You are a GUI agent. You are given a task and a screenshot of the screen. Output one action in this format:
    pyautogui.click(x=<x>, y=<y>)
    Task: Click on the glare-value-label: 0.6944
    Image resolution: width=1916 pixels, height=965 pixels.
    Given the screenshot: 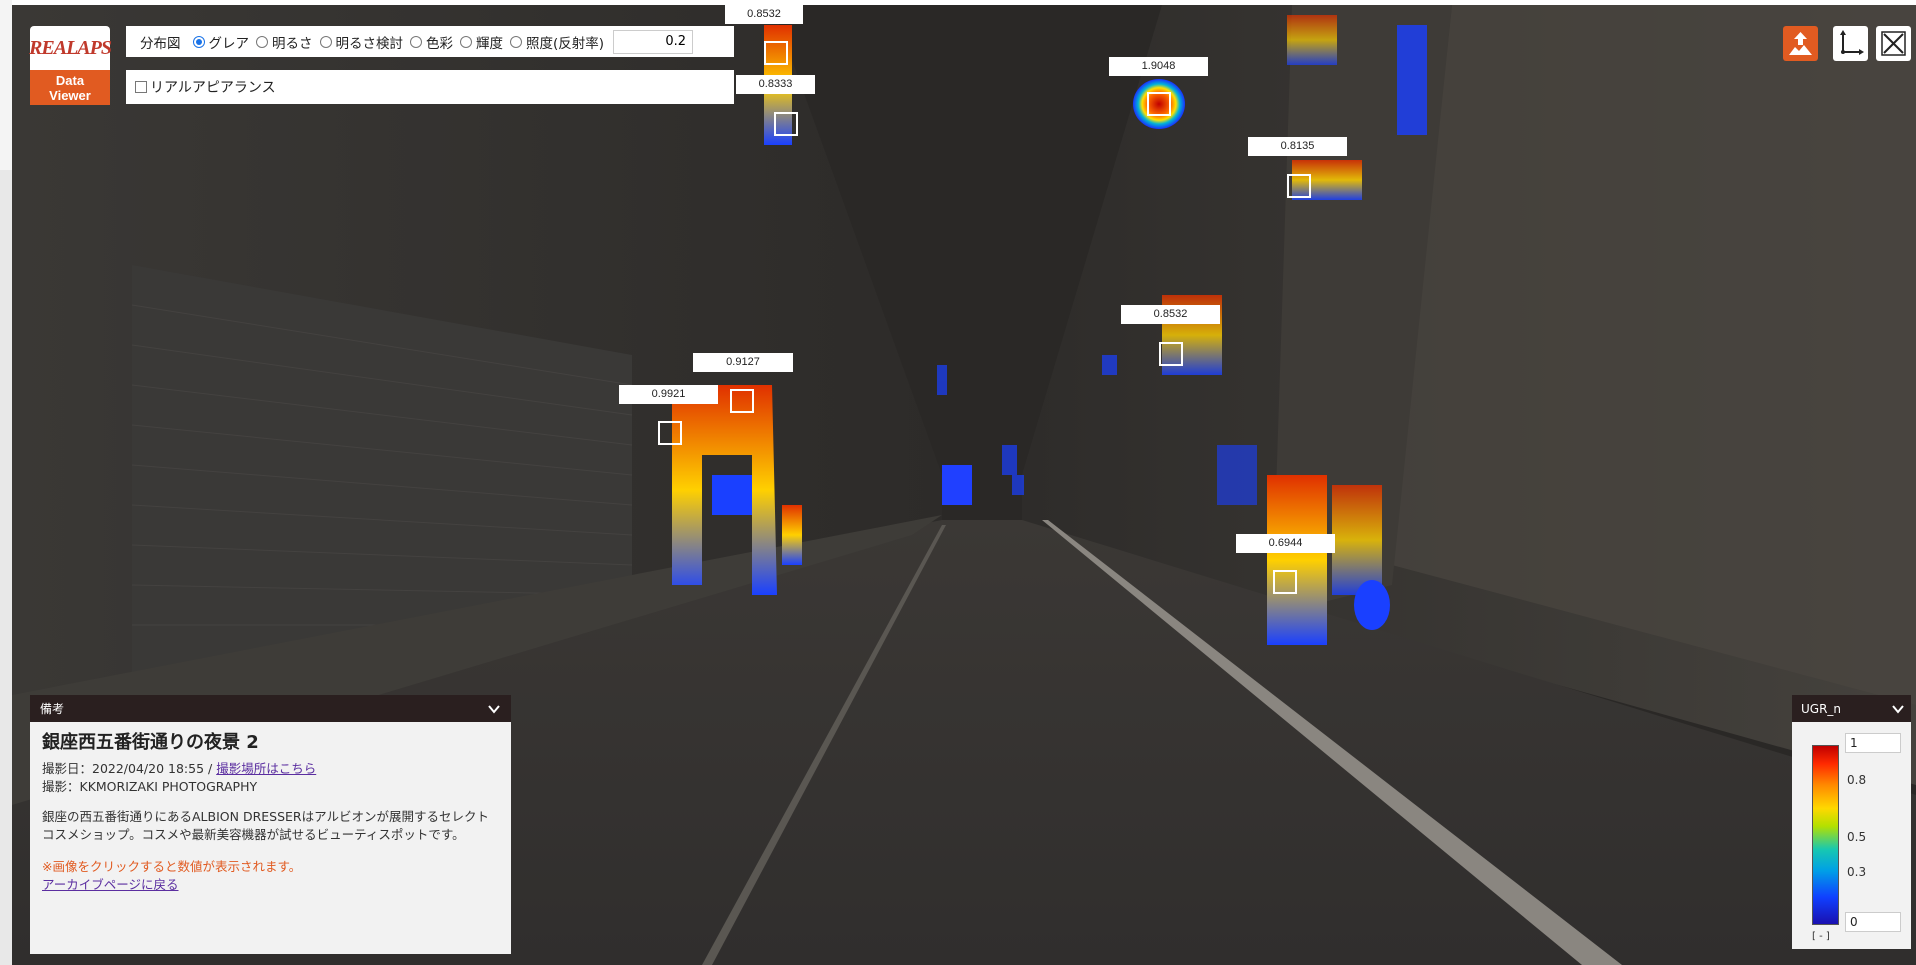 What is the action you would take?
    pyautogui.click(x=1285, y=543)
    